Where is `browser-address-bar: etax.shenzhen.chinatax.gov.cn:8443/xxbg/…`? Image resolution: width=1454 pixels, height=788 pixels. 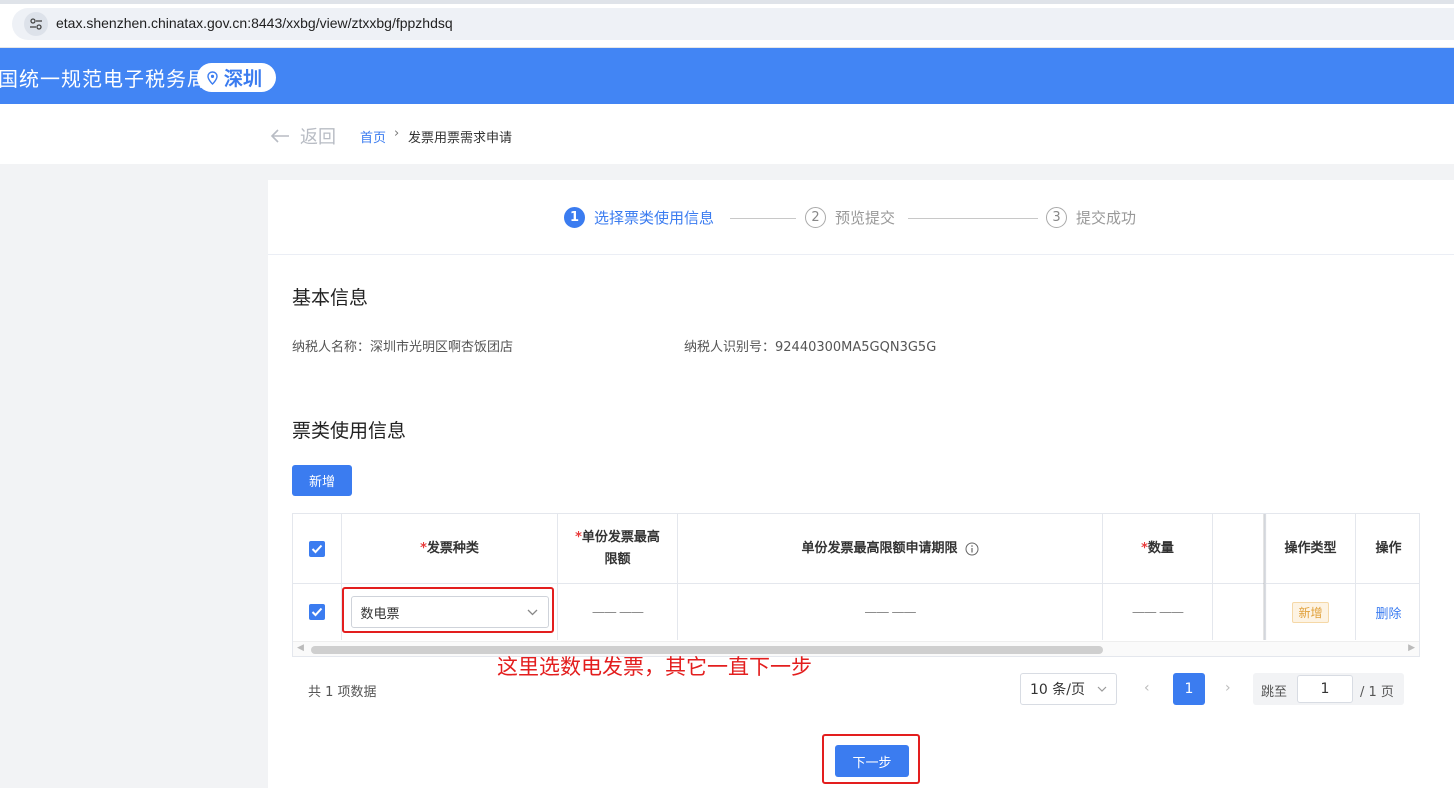
browser-address-bar: etax.shenzhen.chinatax.gov.cn:8443/xxbg/… is located at coordinates (727, 24).